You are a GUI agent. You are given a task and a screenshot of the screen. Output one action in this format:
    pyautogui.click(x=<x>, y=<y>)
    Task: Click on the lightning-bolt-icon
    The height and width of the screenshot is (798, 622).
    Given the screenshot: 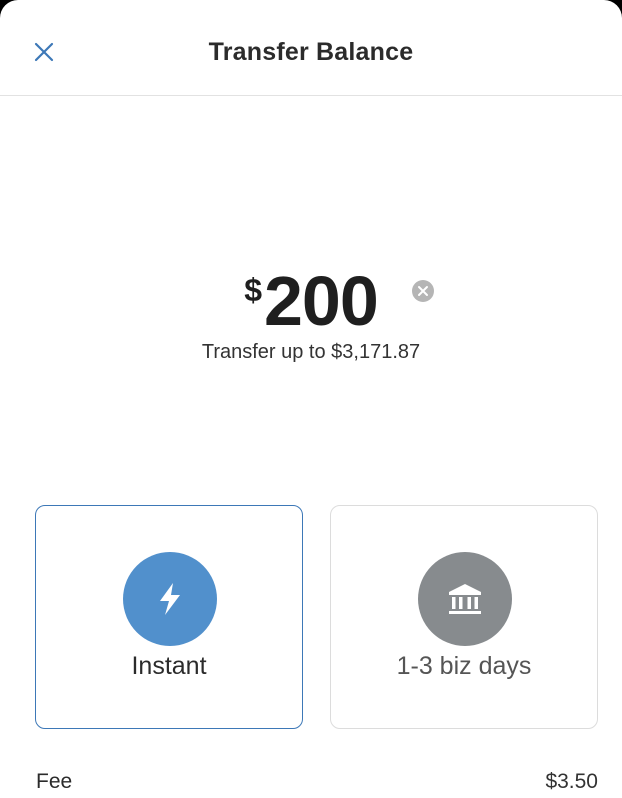 What is the action you would take?
    pyautogui.click(x=170, y=599)
    